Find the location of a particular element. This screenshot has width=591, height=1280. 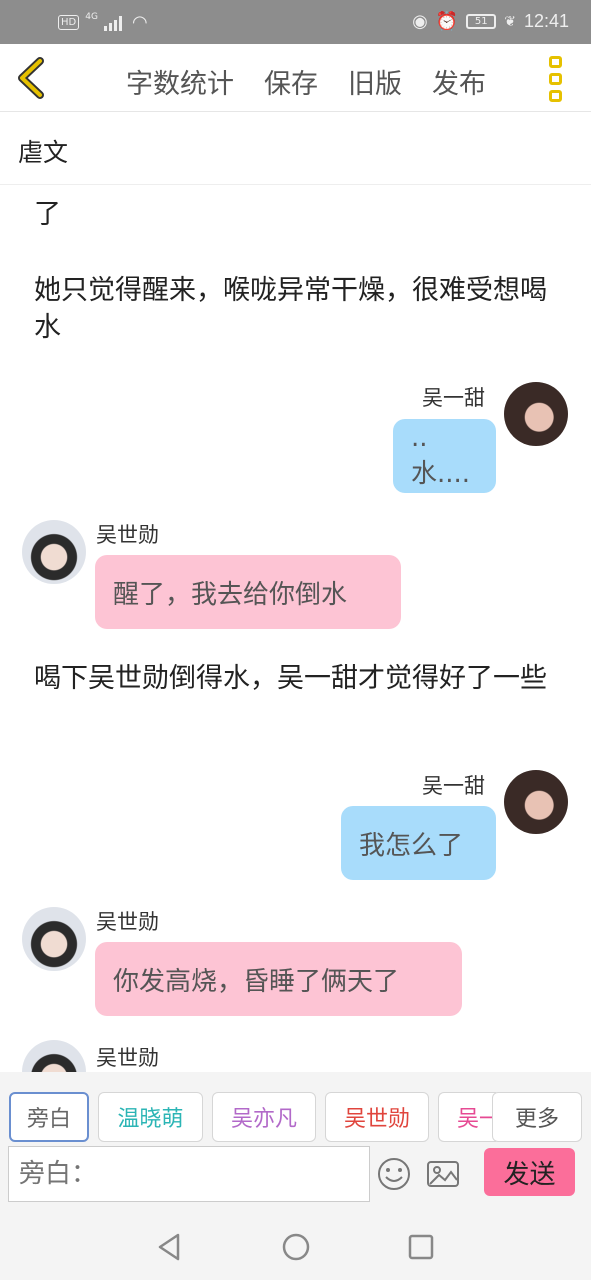

nav-recents-icon is located at coordinates (421, 1247).